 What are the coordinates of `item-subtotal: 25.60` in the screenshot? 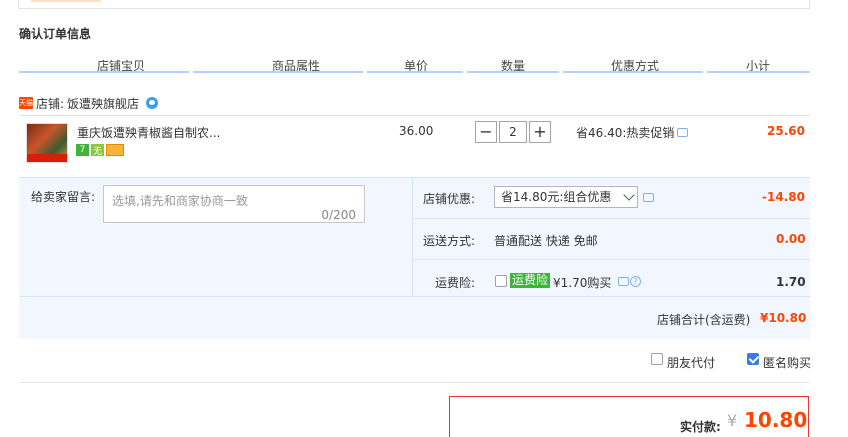 It's located at (786, 131).